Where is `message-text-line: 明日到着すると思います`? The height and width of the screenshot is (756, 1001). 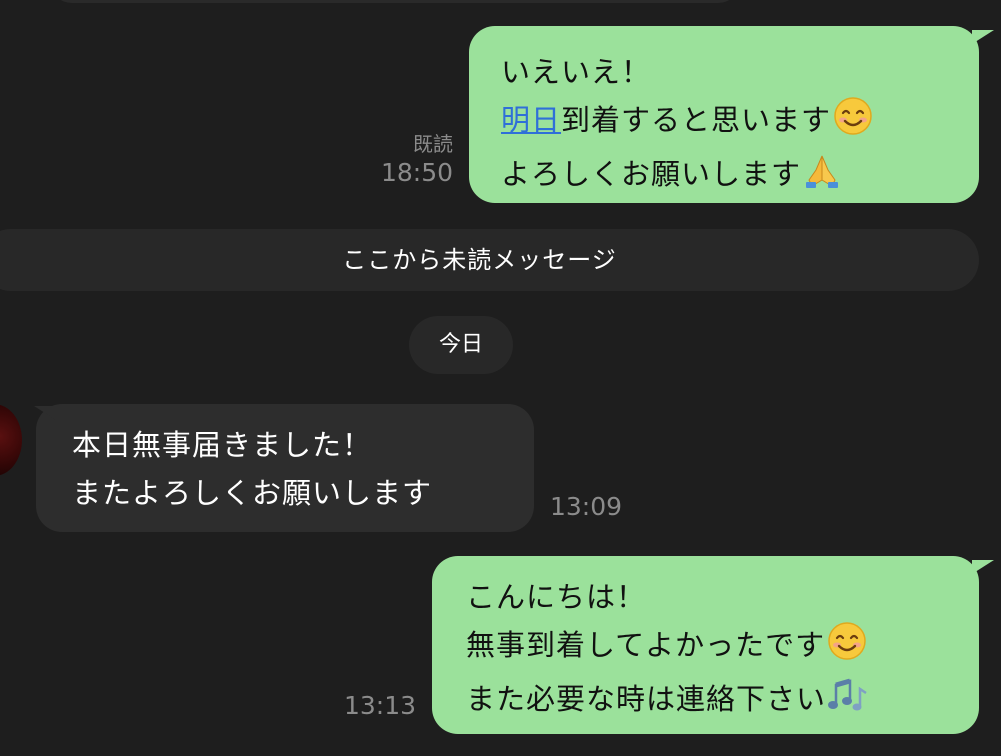
message-text-line: 明日到着すると思います is located at coordinates (740, 123).